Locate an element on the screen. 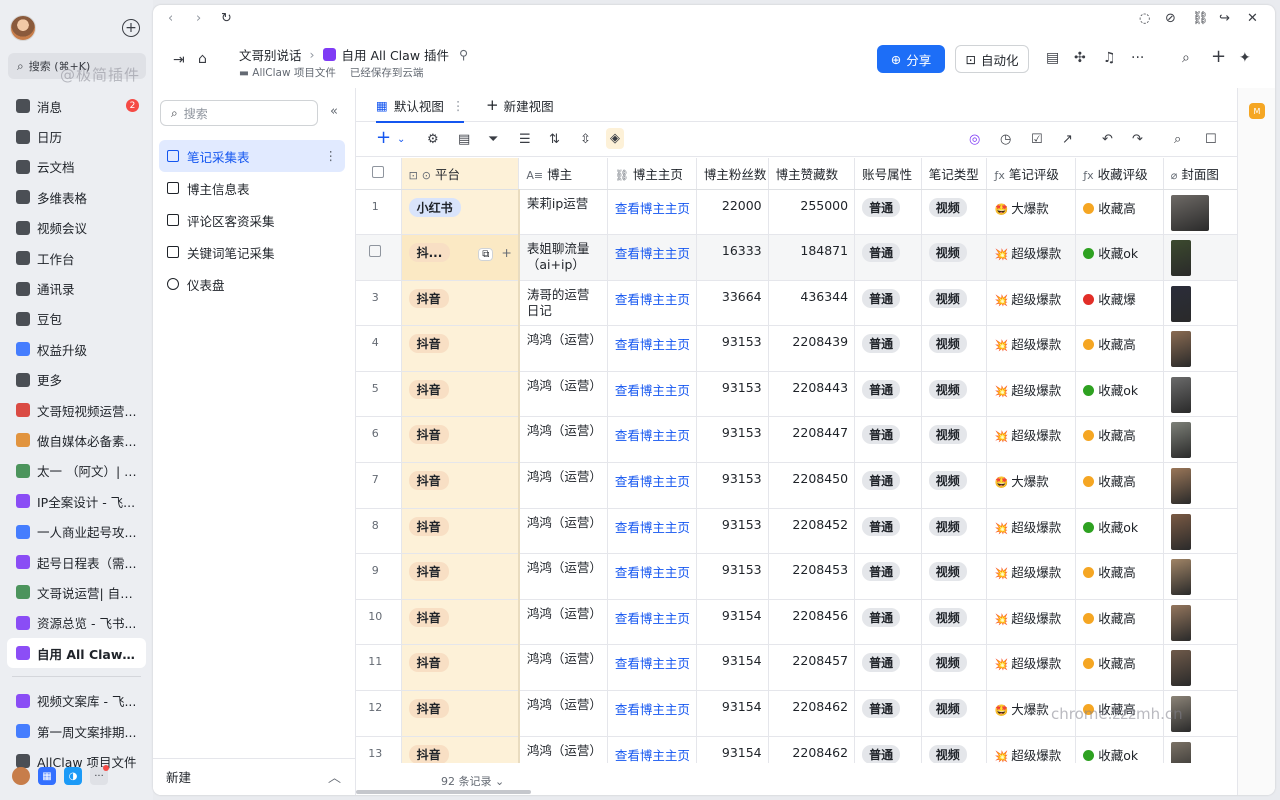  select-all-checkbox is located at coordinates (379, 174).